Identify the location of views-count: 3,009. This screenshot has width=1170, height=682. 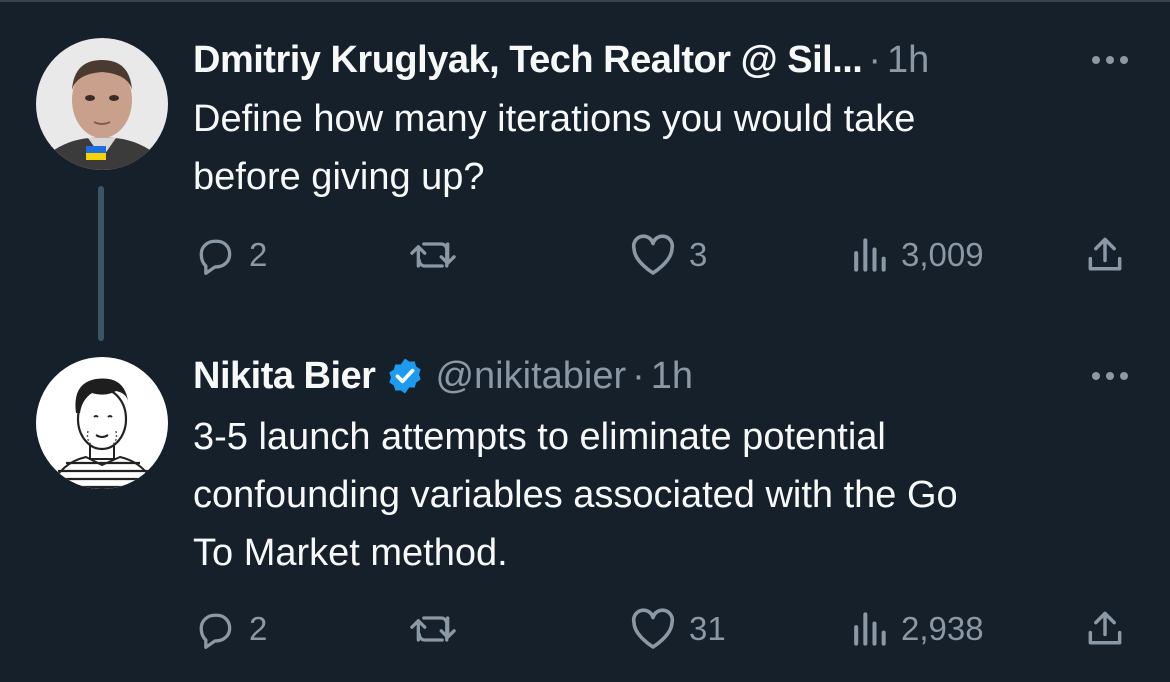
(942, 254).